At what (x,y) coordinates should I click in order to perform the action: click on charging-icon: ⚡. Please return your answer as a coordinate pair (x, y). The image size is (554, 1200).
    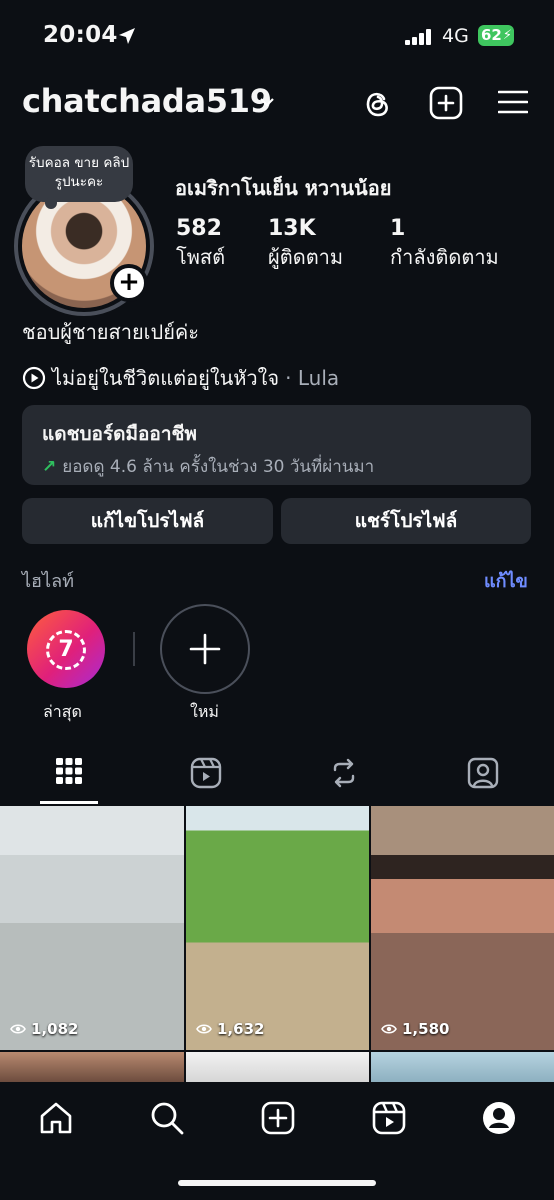
    Looking at the image, I should click on (507, 35).